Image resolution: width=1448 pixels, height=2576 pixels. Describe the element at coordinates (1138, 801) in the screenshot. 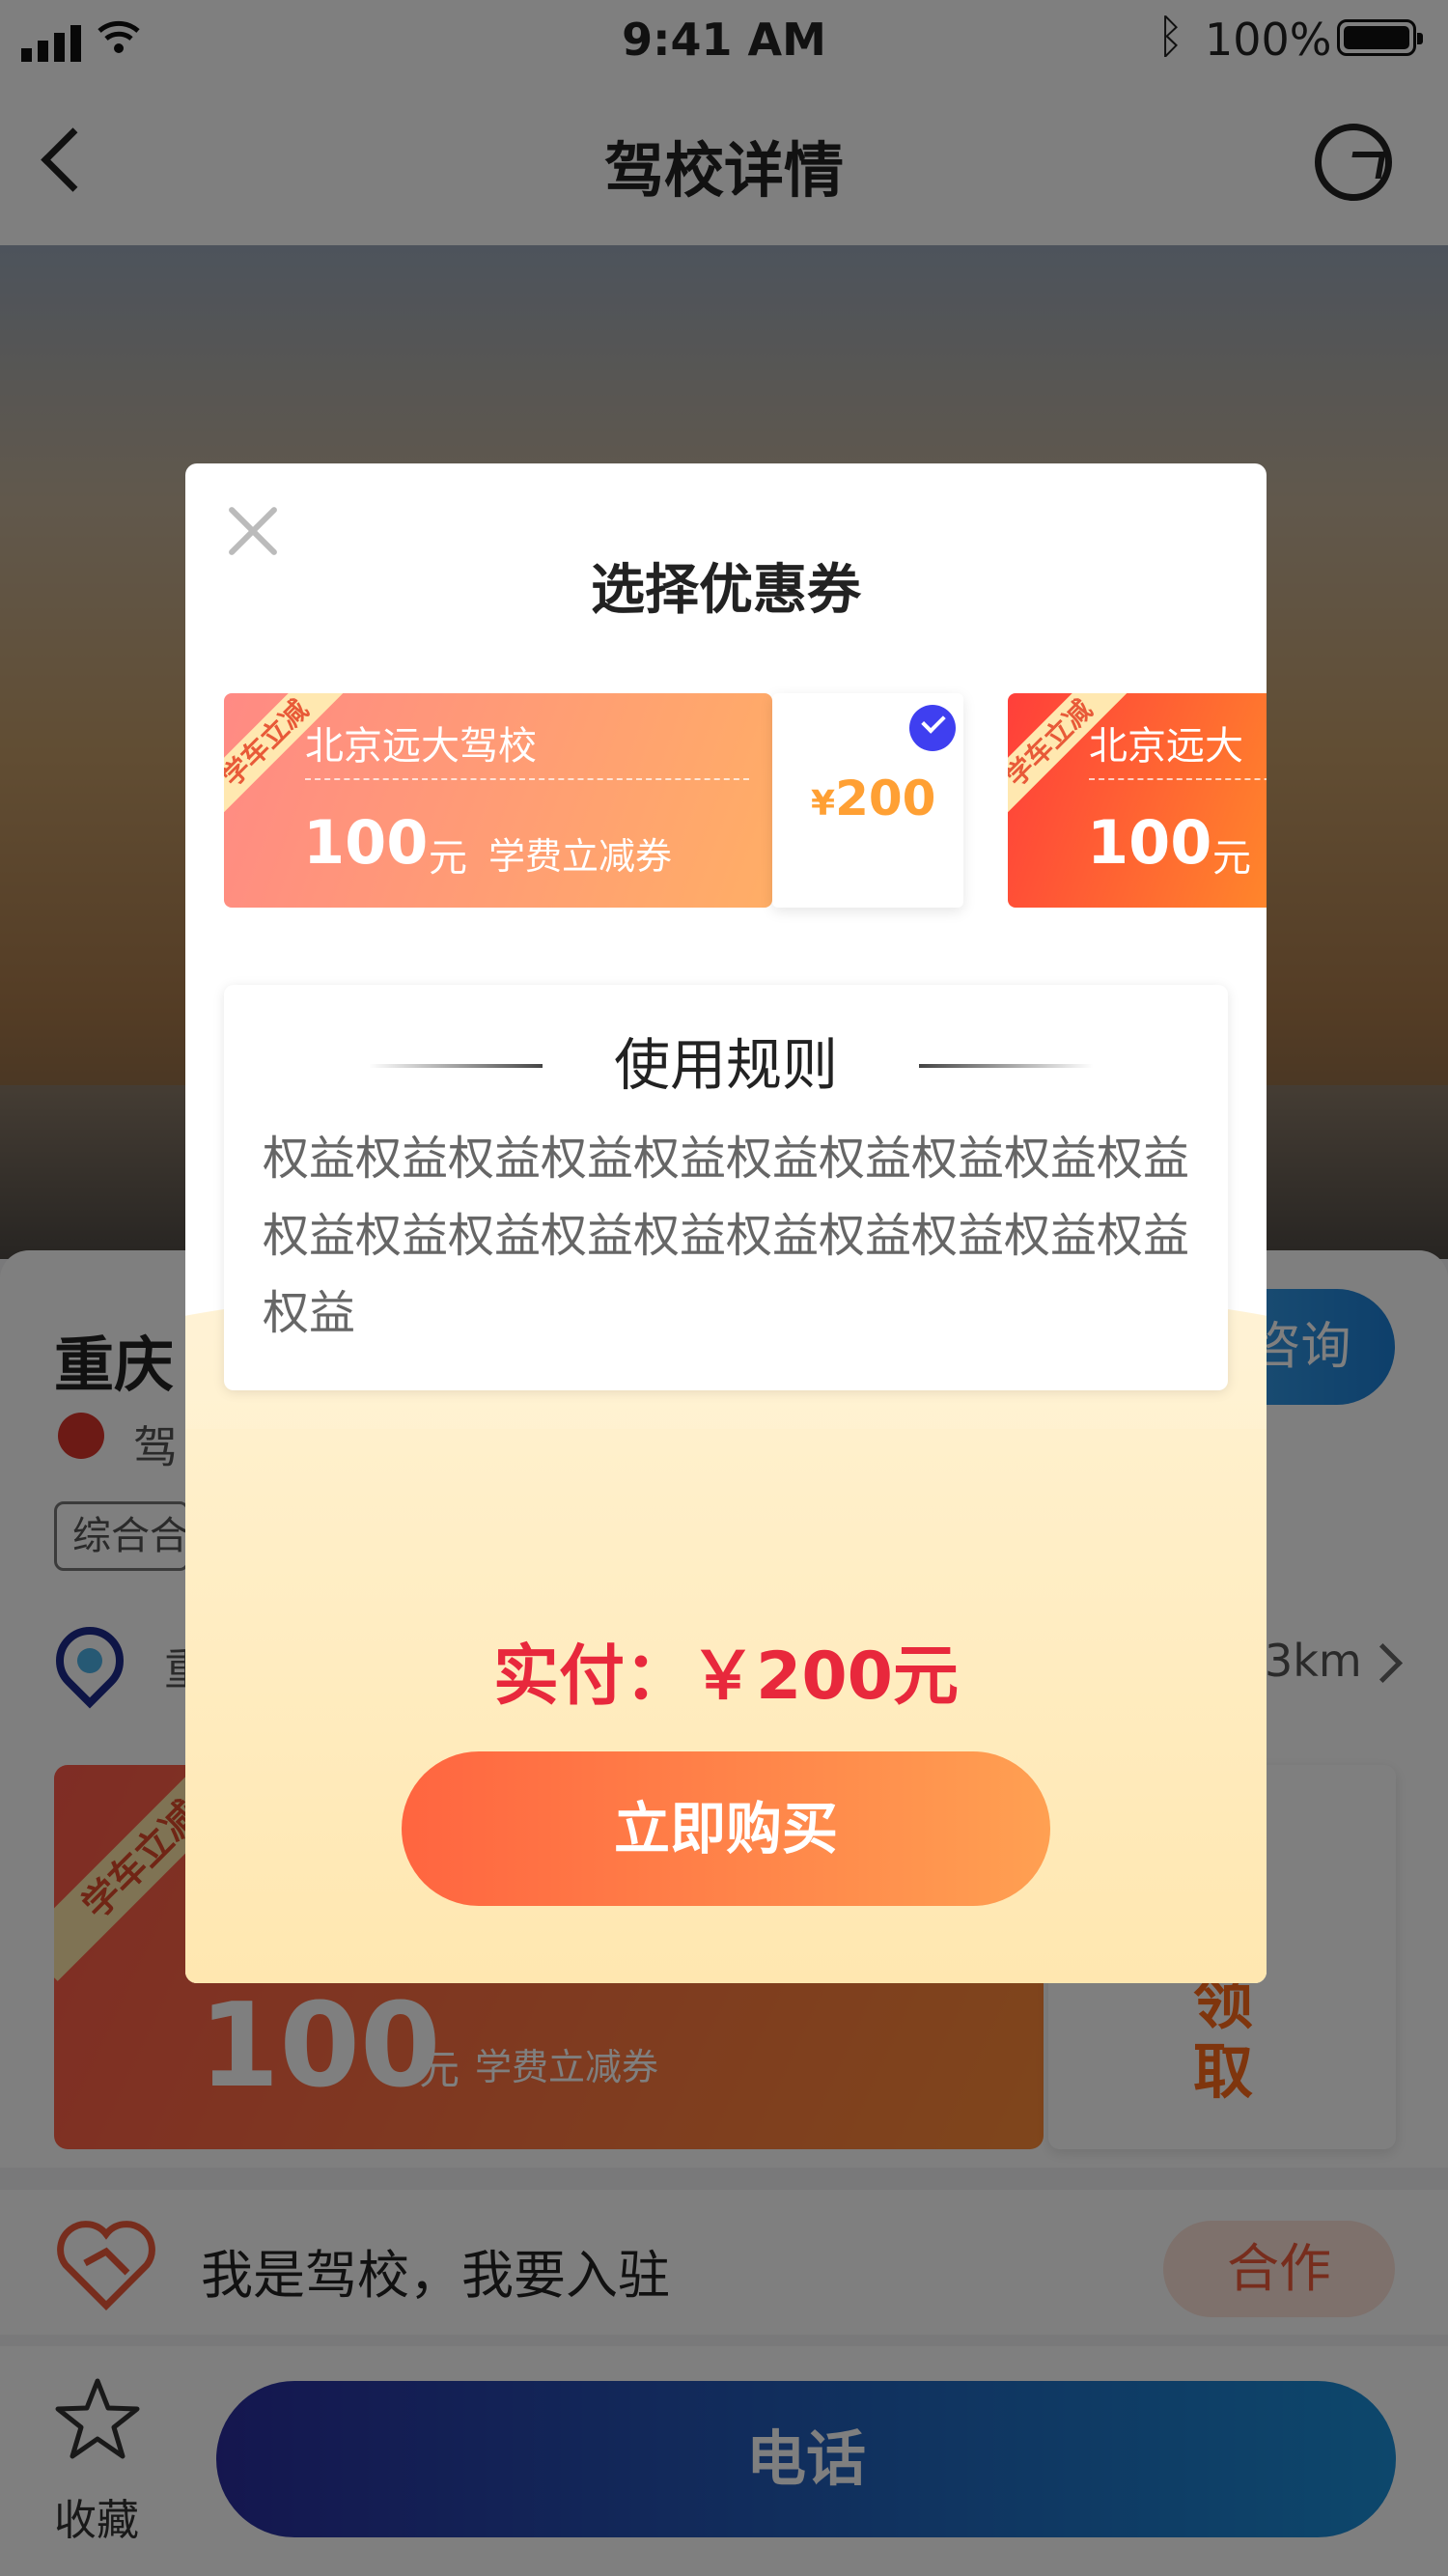

I see `coupon-option-2: 学车立减 北京远大 100 元` at that location.